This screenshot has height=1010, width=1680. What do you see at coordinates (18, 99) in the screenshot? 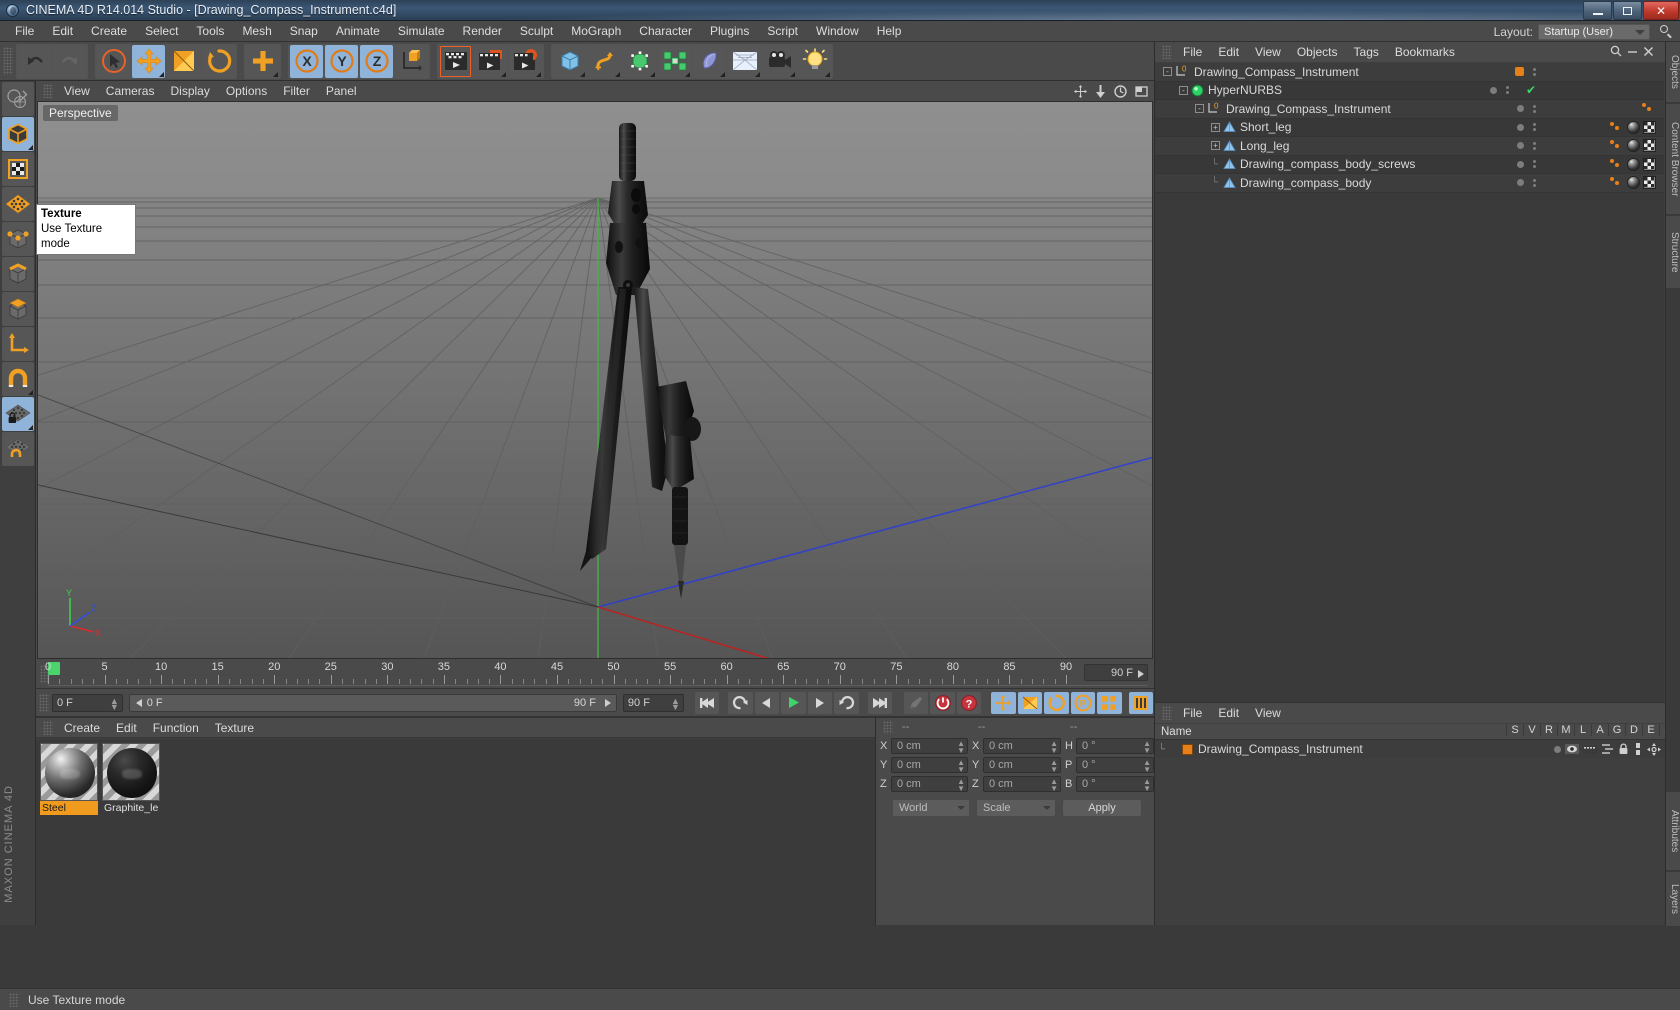
I see `make-editable-icon` at bounding box center [18, 99].